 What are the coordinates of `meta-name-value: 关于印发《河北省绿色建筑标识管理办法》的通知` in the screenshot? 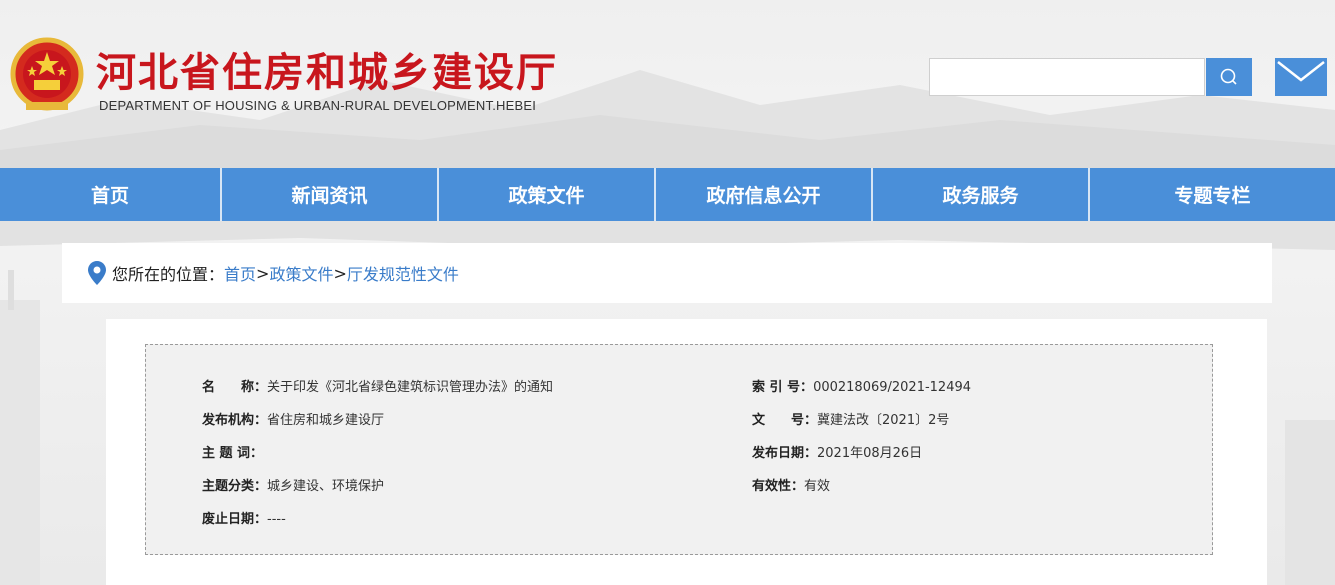 It's located at (410, 387).